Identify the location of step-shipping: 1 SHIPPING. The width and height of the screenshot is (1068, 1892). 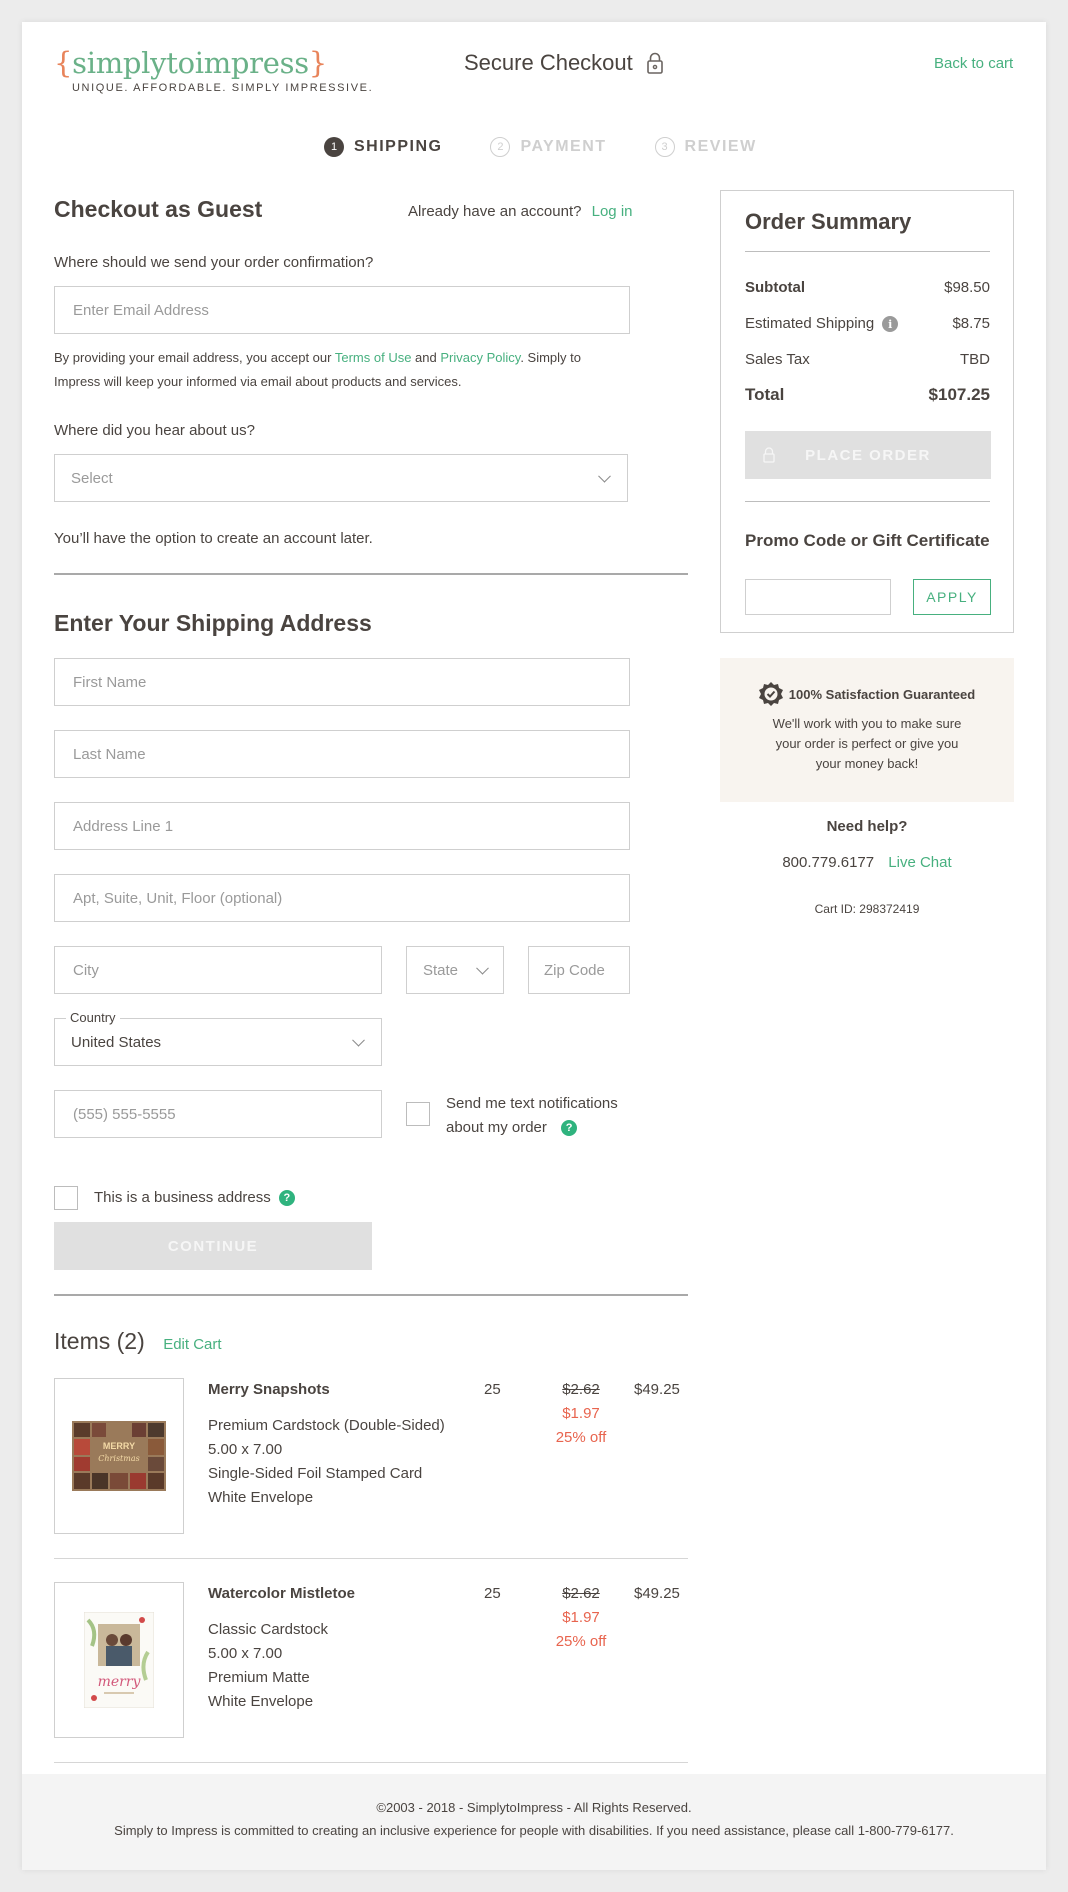
(383, 147).